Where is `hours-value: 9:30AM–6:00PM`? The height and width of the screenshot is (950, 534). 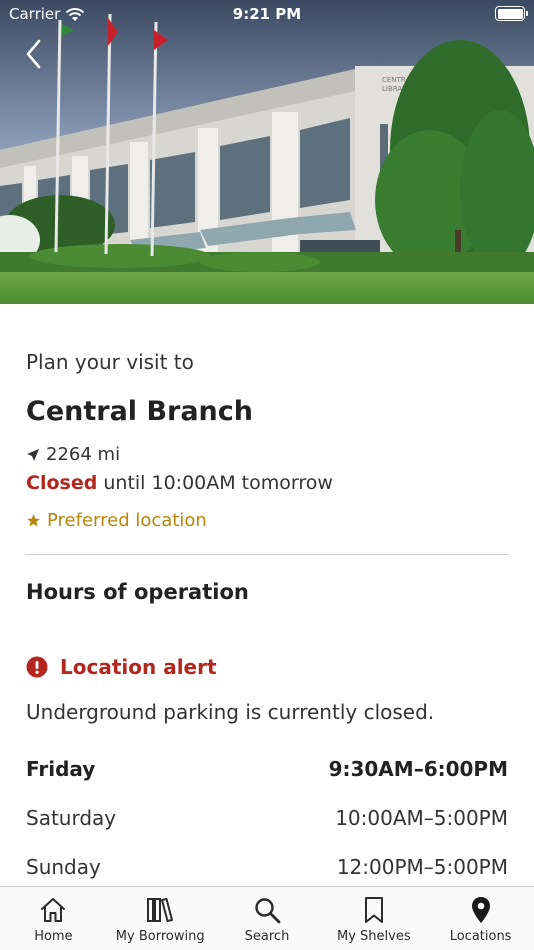 hours-value: 9:30AM–6:00PM is located at coordinates (418, 769).